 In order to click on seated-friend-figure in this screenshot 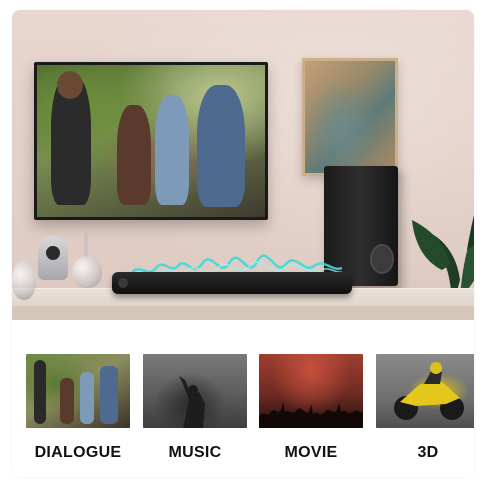, I will do `click(134, 155)`.